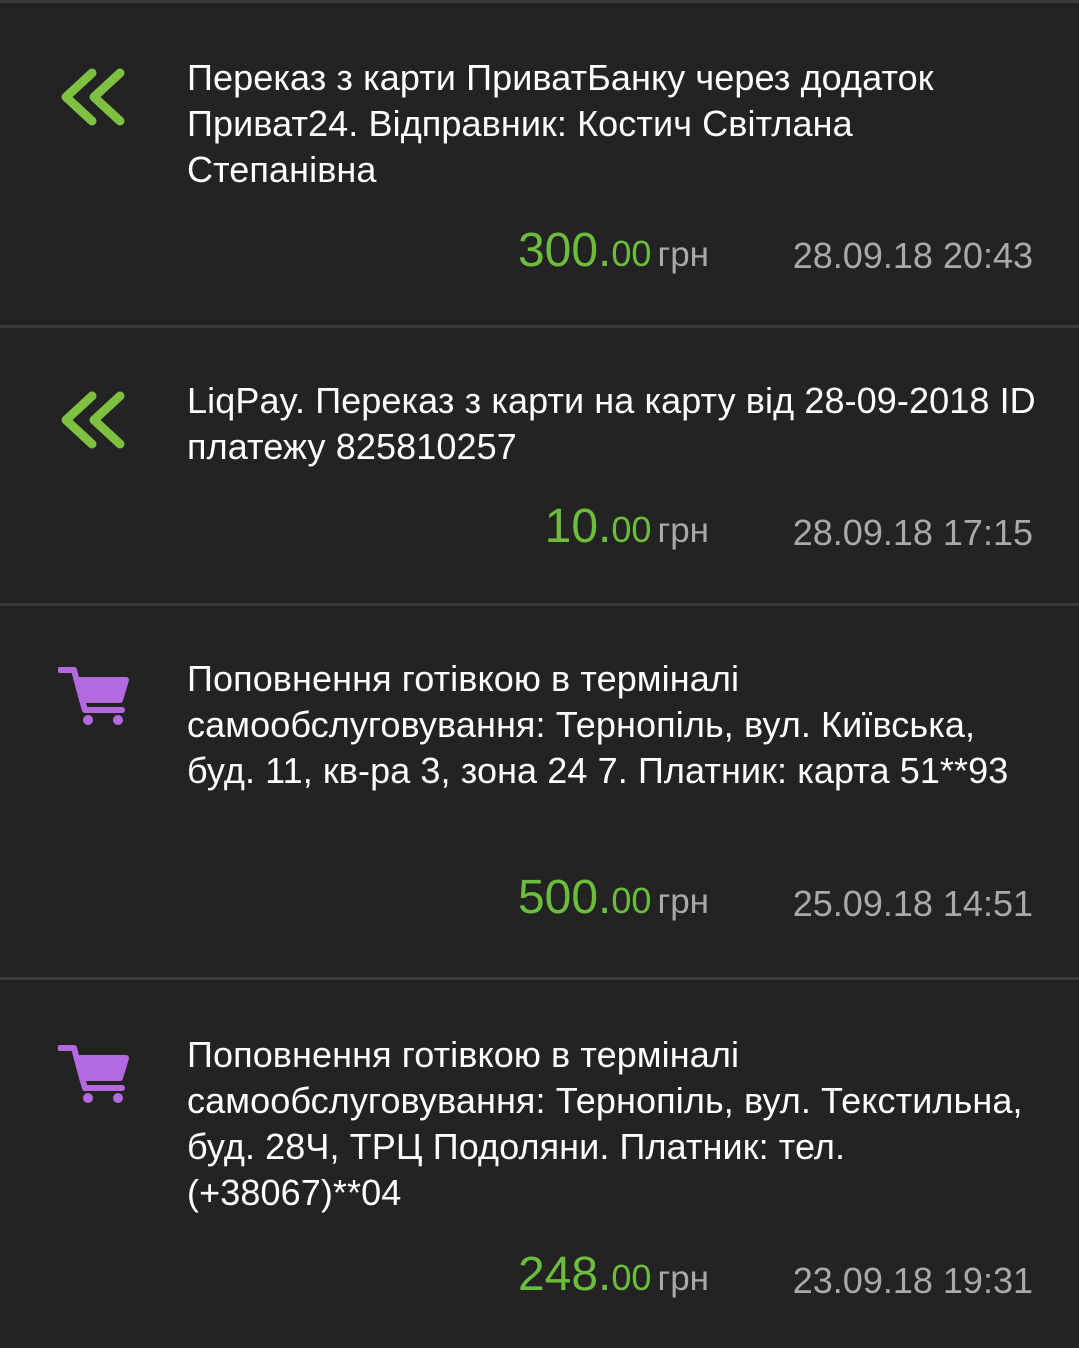 The image size is (1079, 1348). I want to click on transaction-amount: 500.00 грн, so click(613, 897).